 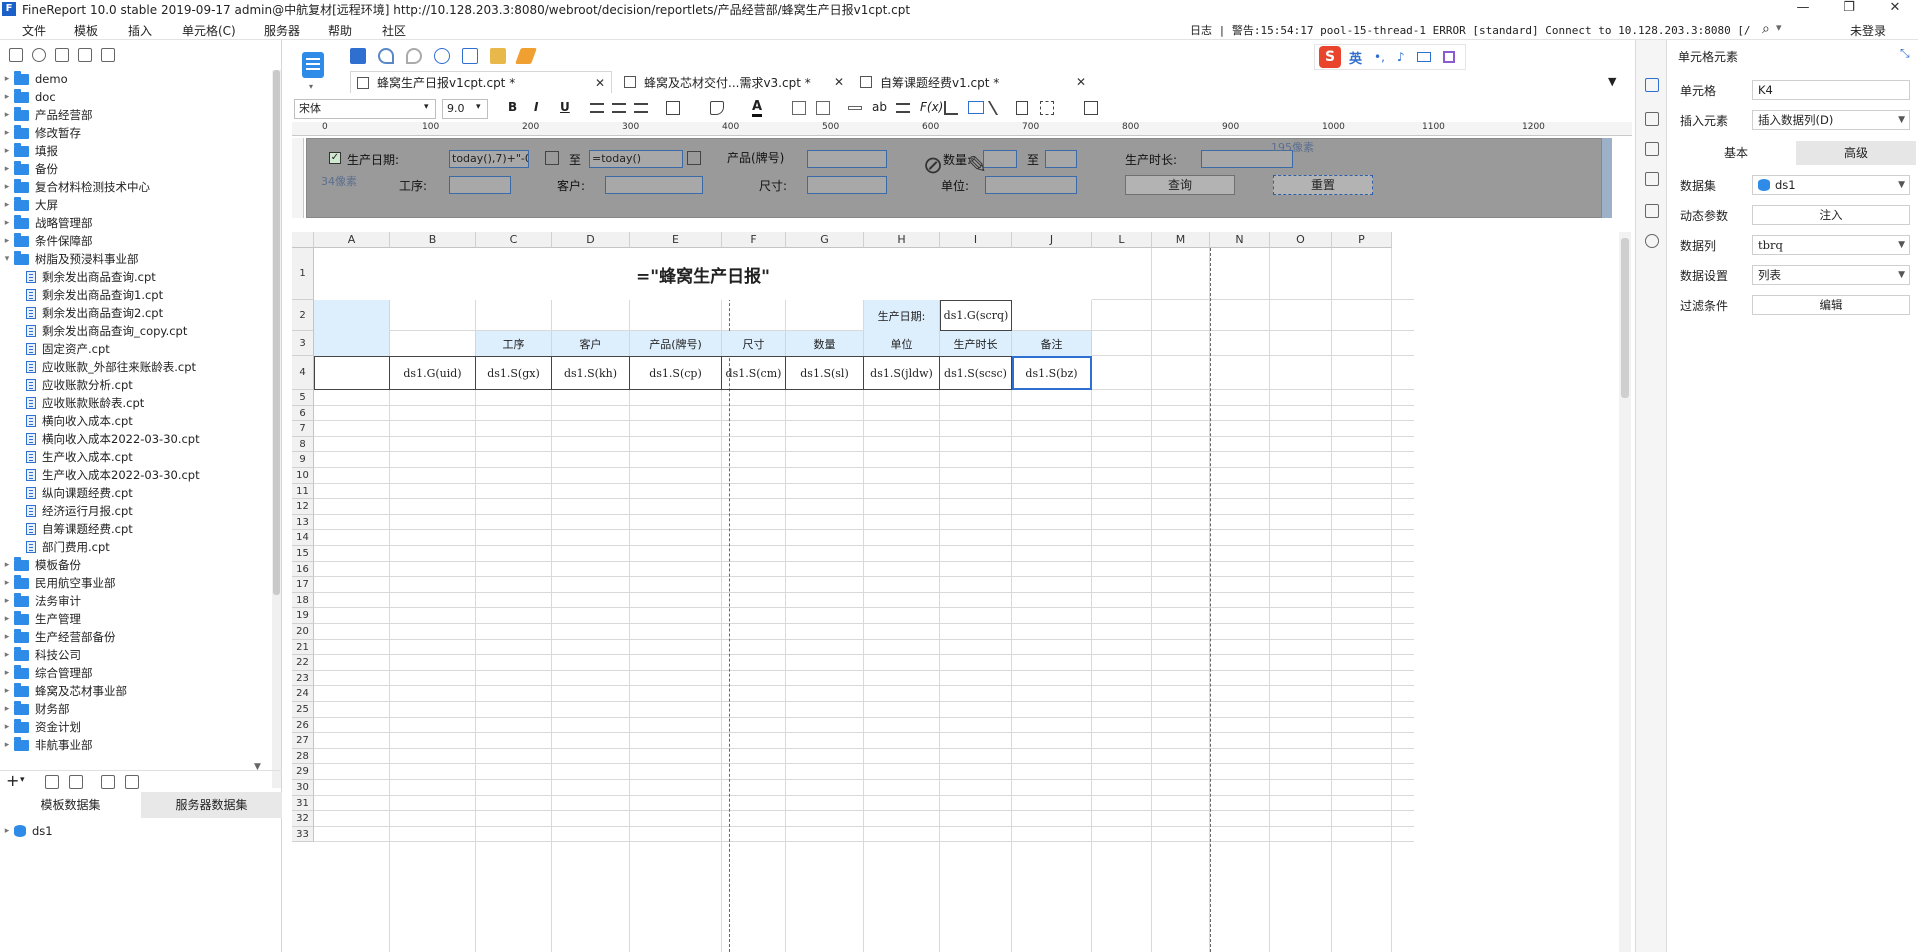 I want to click on image-icon, so click(x=976, y=107).